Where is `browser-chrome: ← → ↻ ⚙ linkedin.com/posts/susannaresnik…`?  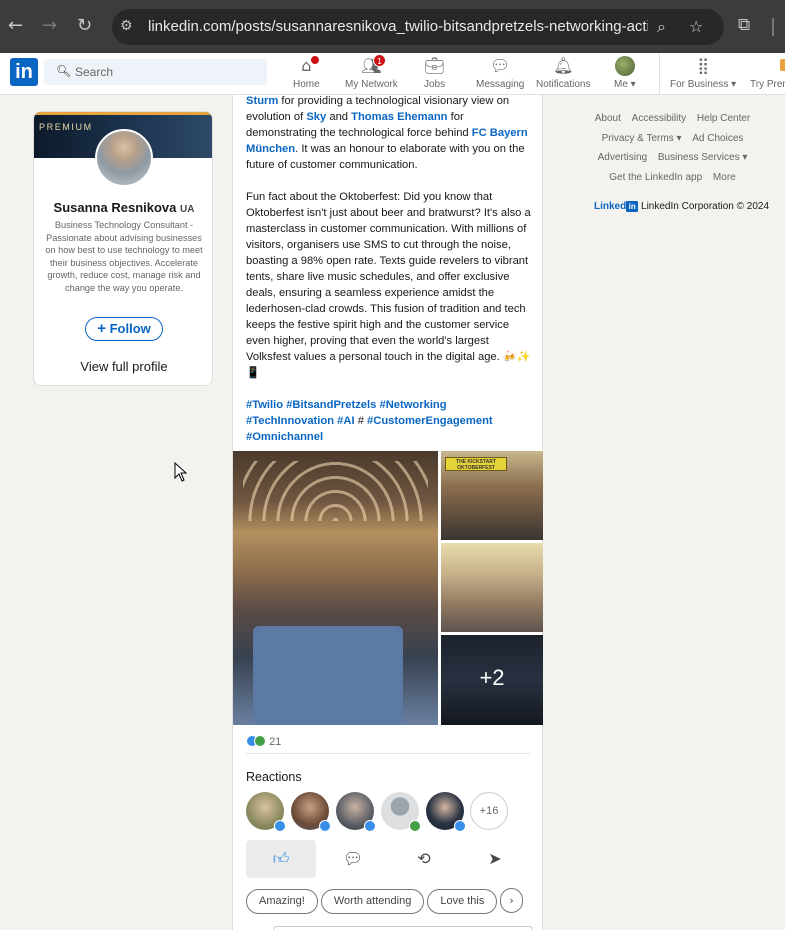
browser-chrome: ← → ↻ ⚙ linkedin.com/posts/susannaresnik… is located at coordinates (392, 26).